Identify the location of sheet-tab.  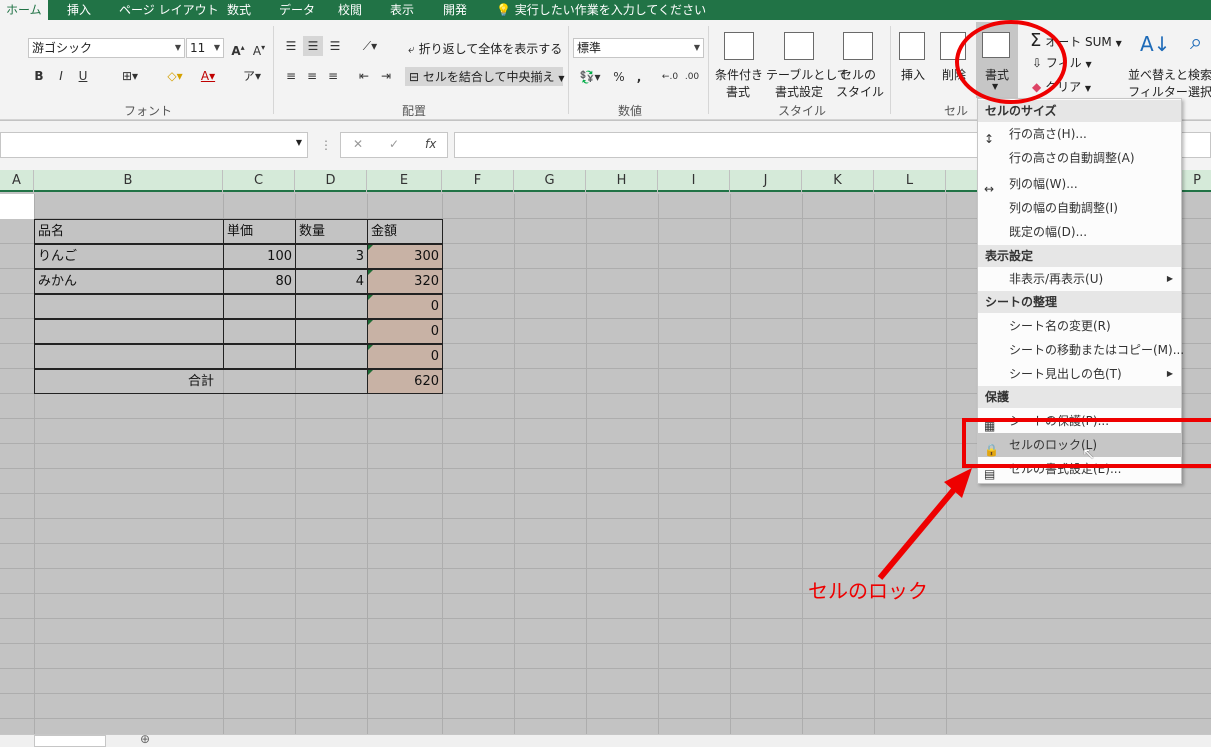
(70, 741).